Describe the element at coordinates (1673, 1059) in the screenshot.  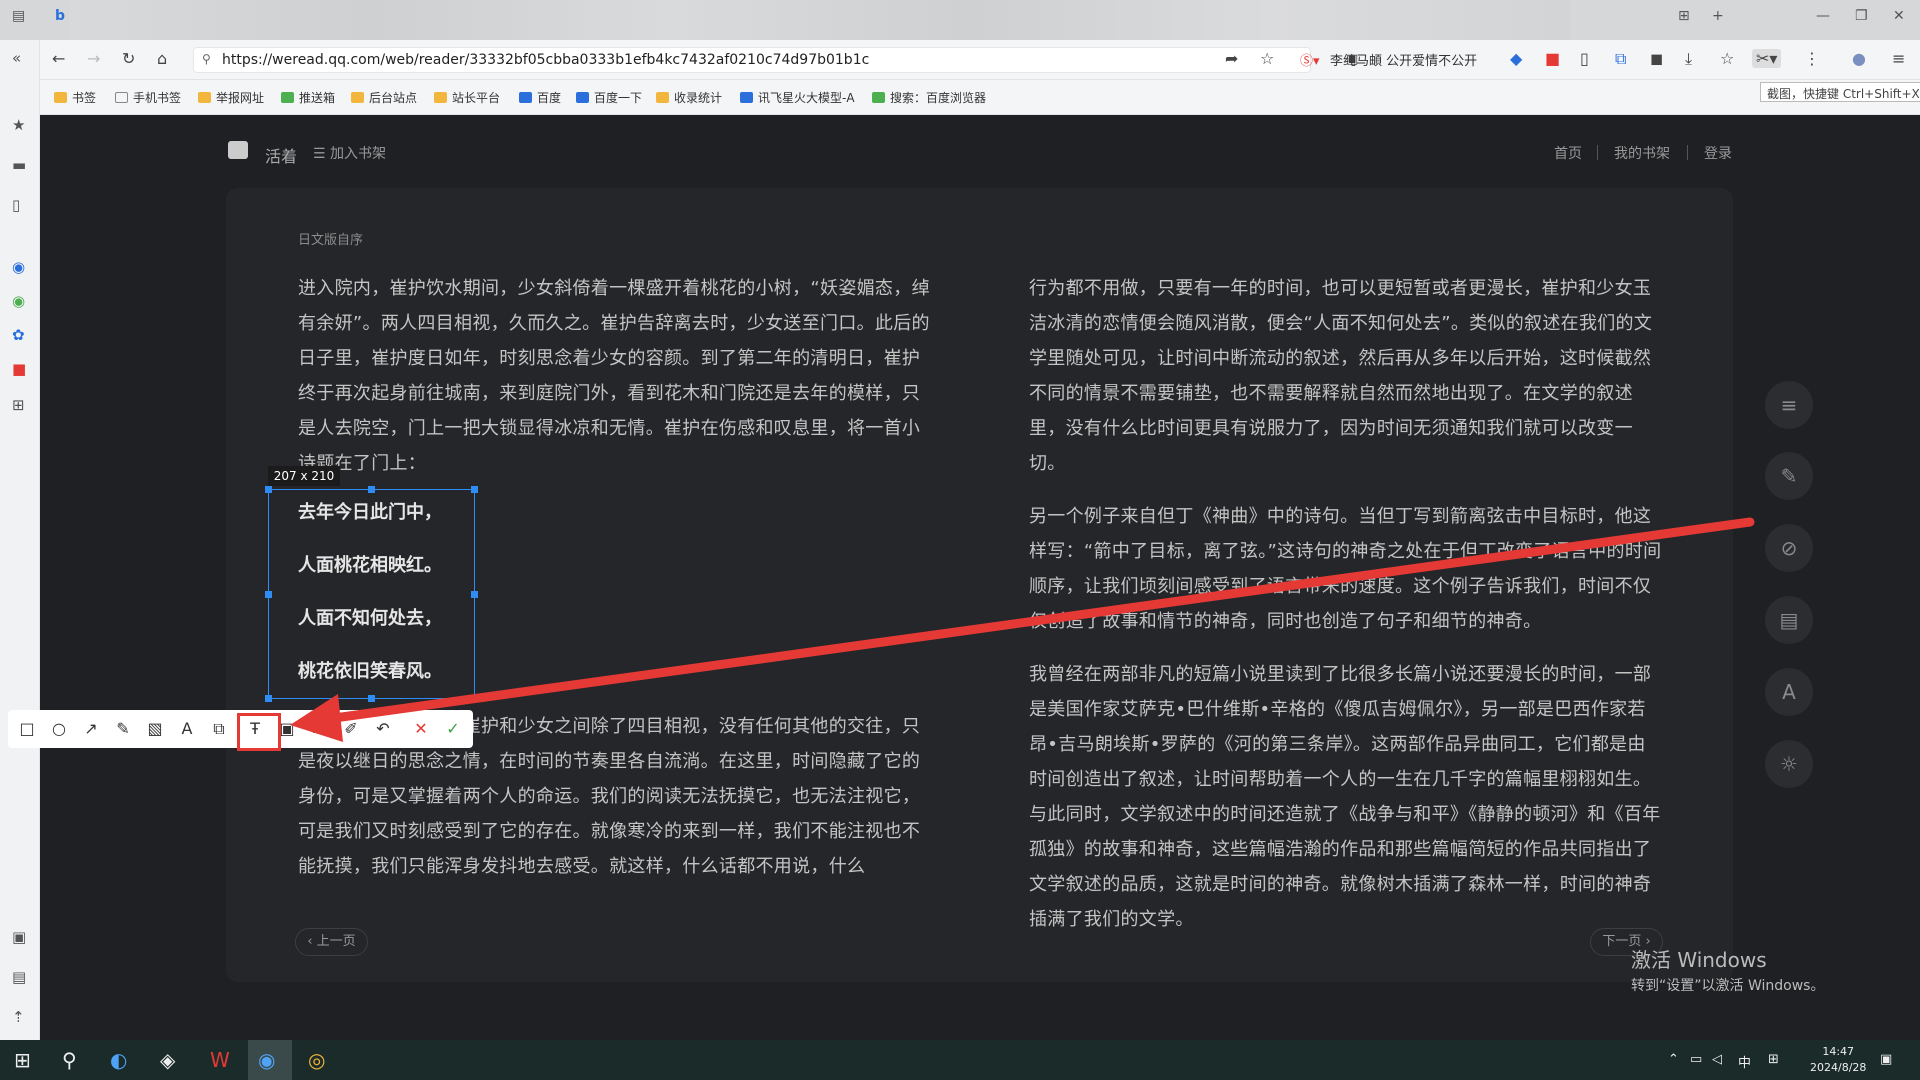
I see `tray-expand-icon: ⌃` at that location.